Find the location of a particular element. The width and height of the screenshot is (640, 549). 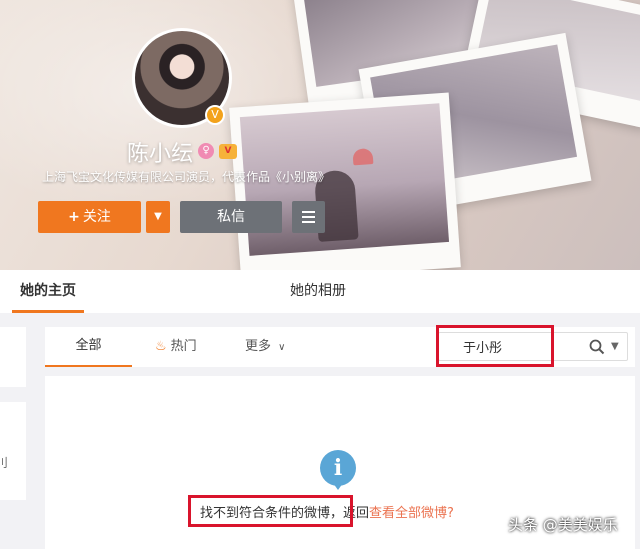

profile-name: 陈小纭 is located at coordinates (160, 154).